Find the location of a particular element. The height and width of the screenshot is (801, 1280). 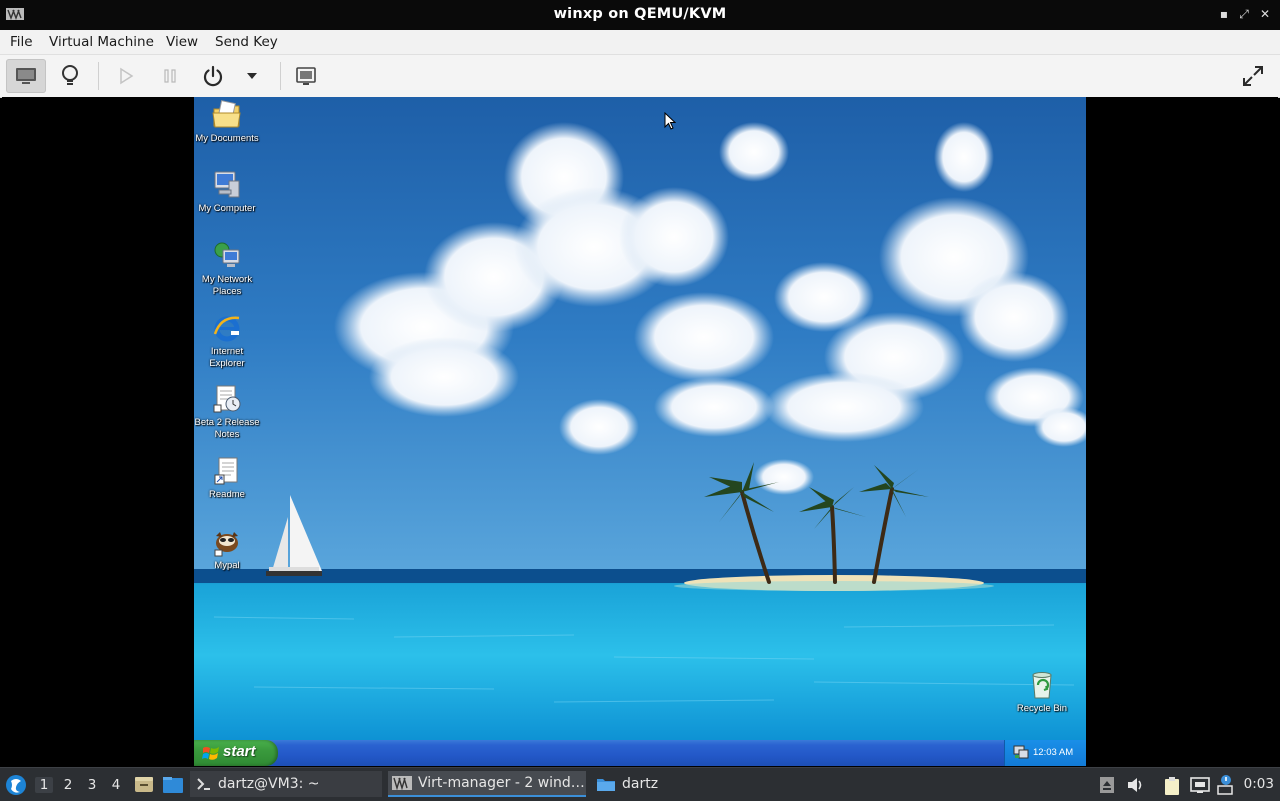

network-places-icon is located at coordinates (227, 254).